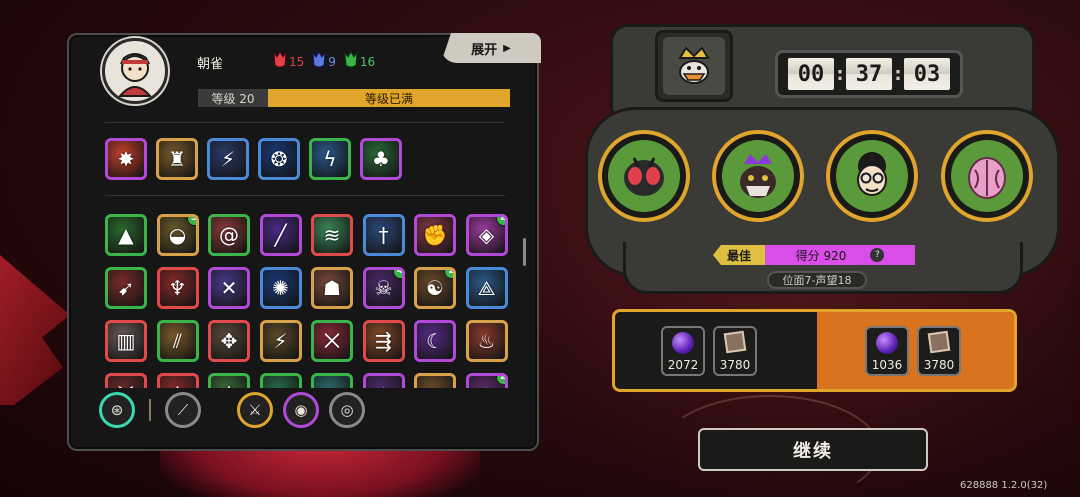  I want to click on rewards-panel: 2072 3780 1036 3780, so click(814, 350).